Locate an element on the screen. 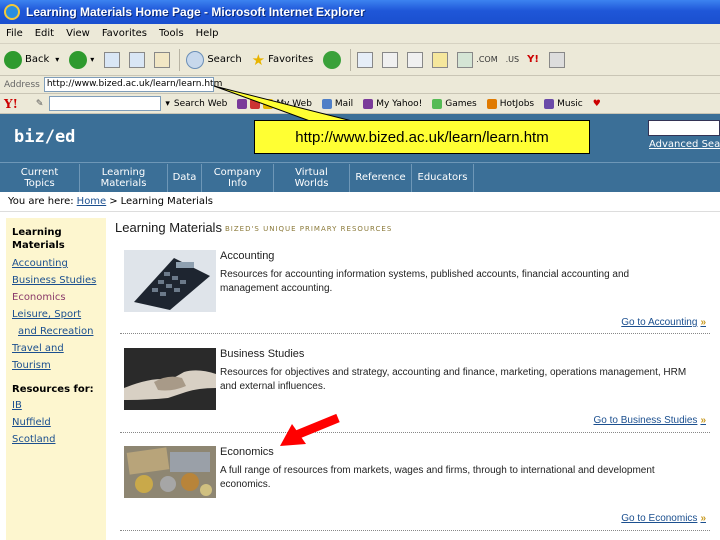 The width and height of the screenshot is (720, 540). breadcrumb: You are here: Home > Learning Materials is located at coordinates (360, 202).